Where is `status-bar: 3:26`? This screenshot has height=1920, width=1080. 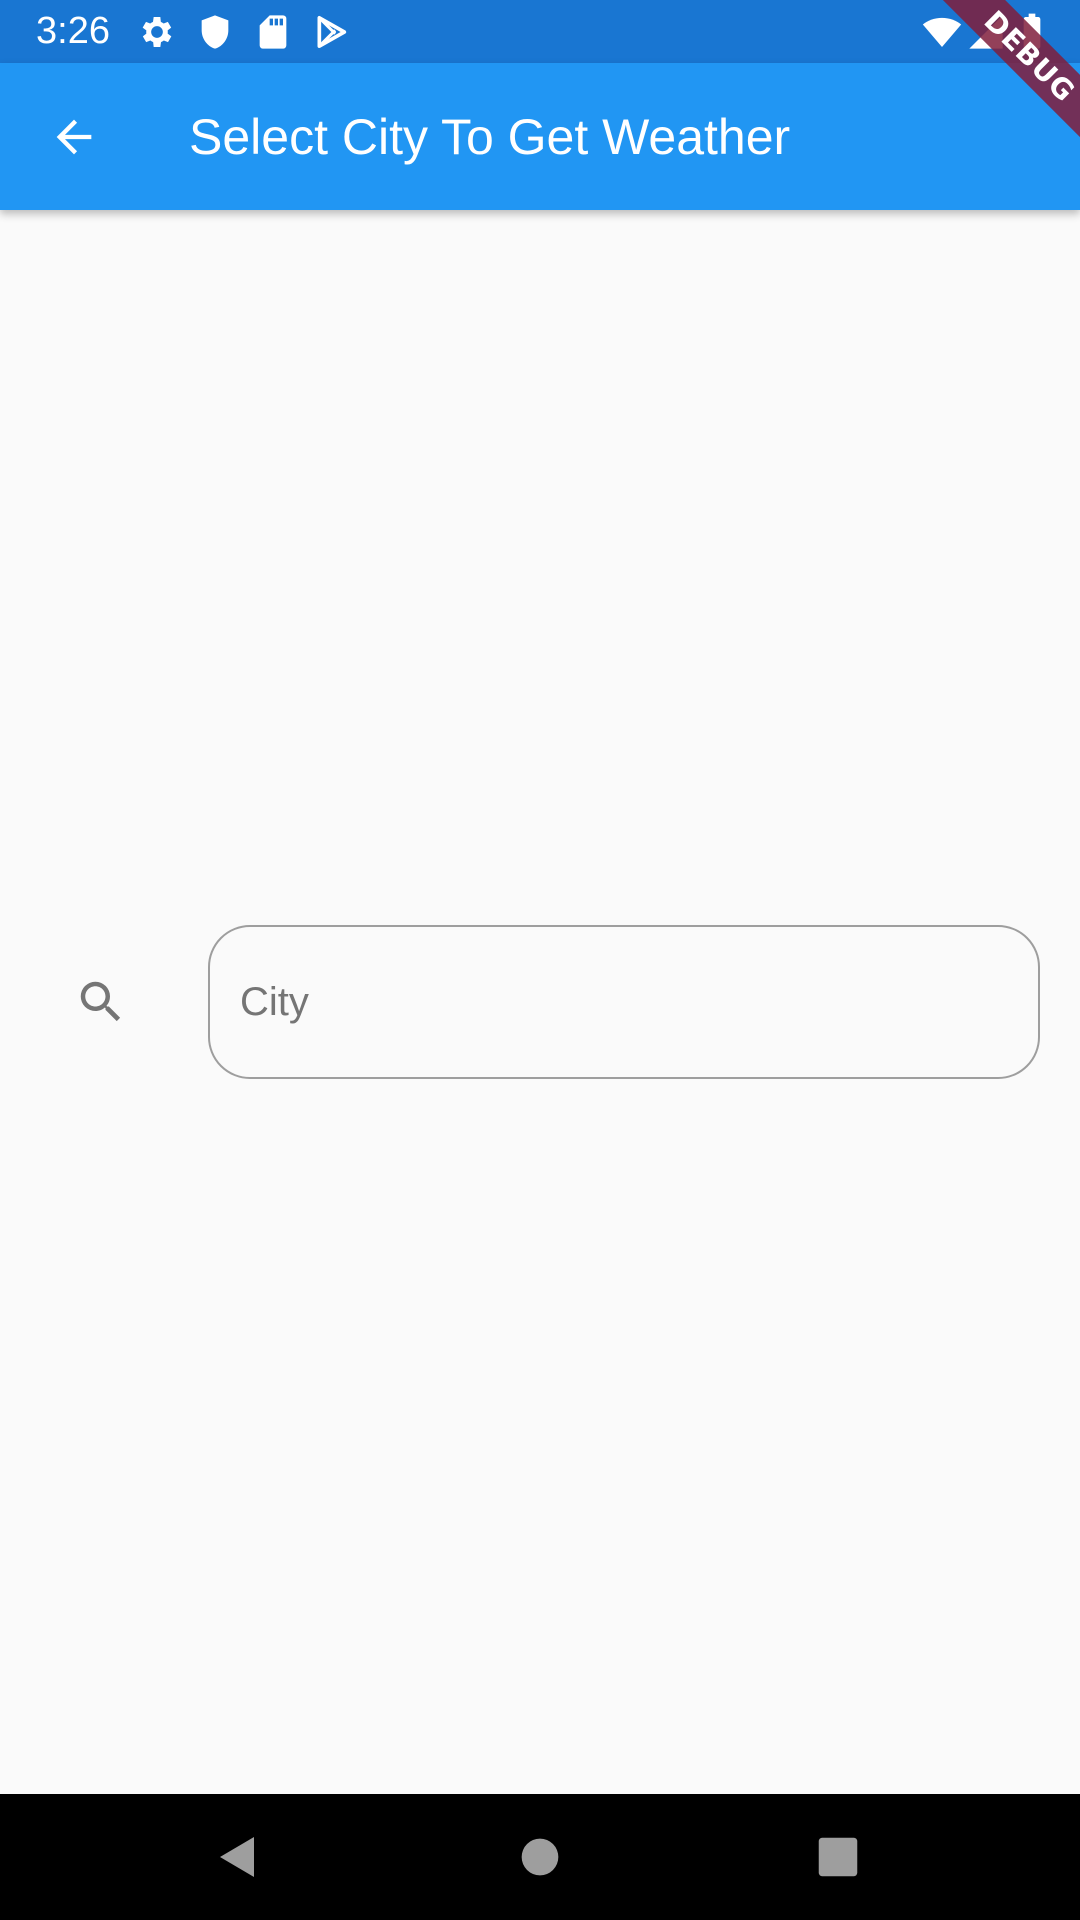 status-bar: 3:26 is located at coordinates (540, 31).